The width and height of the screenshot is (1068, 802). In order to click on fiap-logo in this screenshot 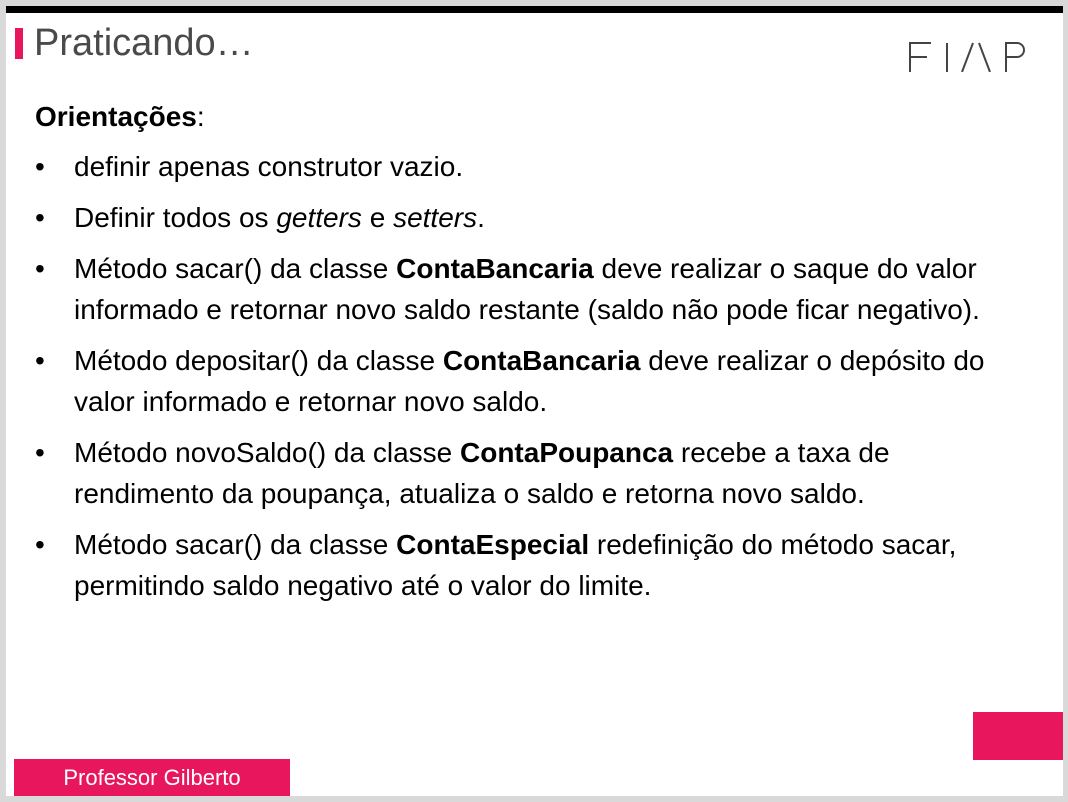, I will do `click(968, 57)`.